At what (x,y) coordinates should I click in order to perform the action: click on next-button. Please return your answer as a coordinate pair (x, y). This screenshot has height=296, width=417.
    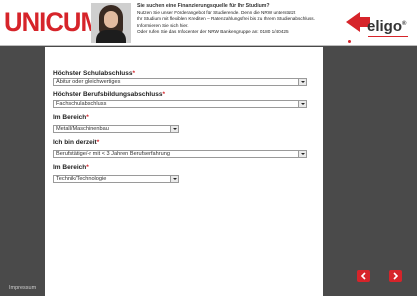
    Looking at the image, I should click on (395, 276).